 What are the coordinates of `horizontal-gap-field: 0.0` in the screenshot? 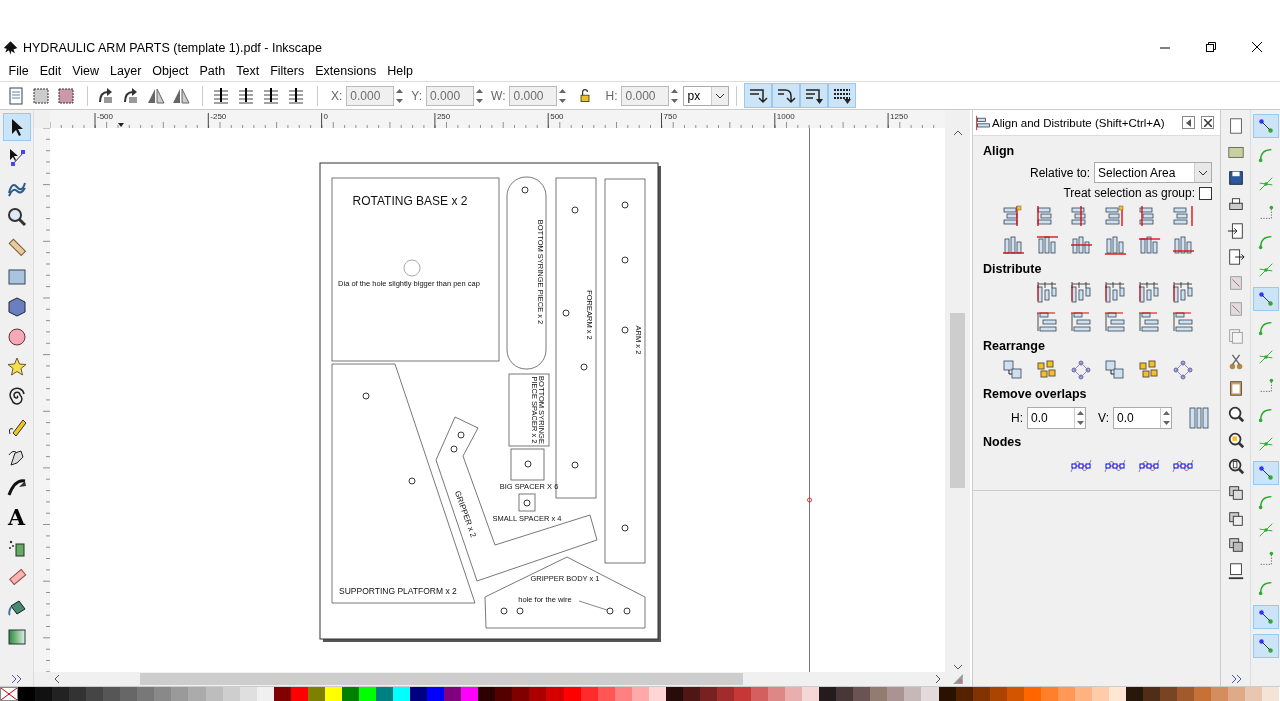 It's located at (1057, 418).